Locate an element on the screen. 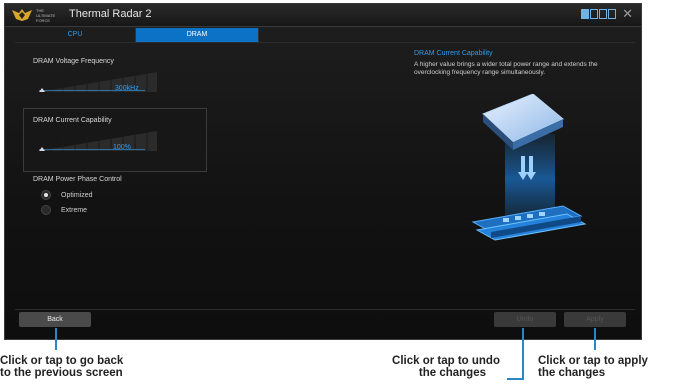  apply-callout: Click or tap to apply the changes is located at coordinates (593, 367).